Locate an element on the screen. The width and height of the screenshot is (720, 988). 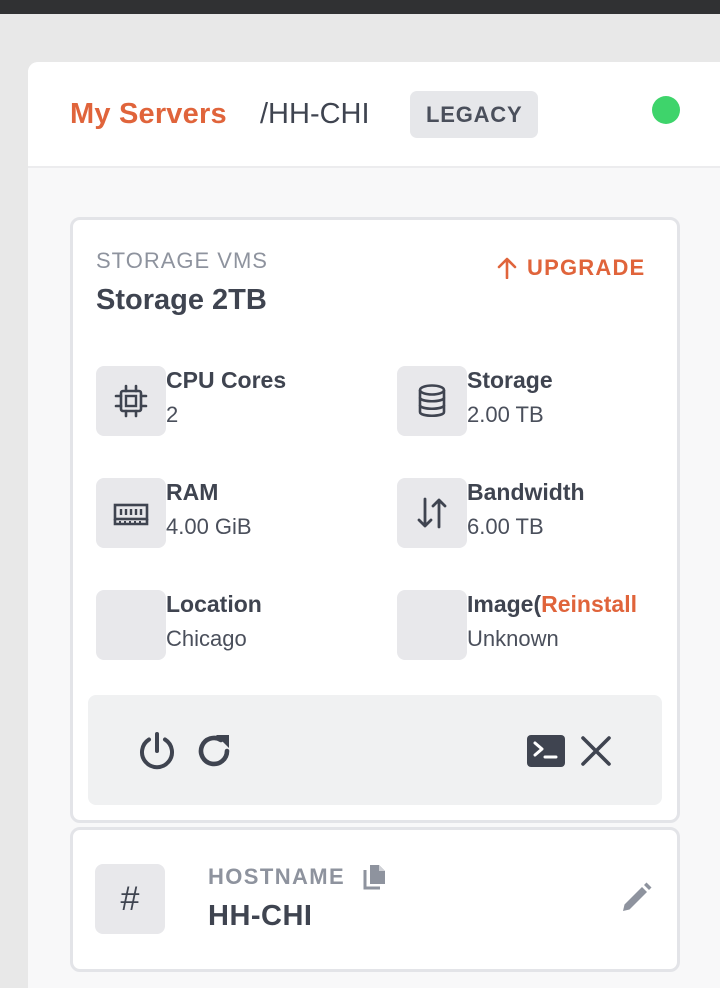
location-label: Location is located at coordinates (214, 604).